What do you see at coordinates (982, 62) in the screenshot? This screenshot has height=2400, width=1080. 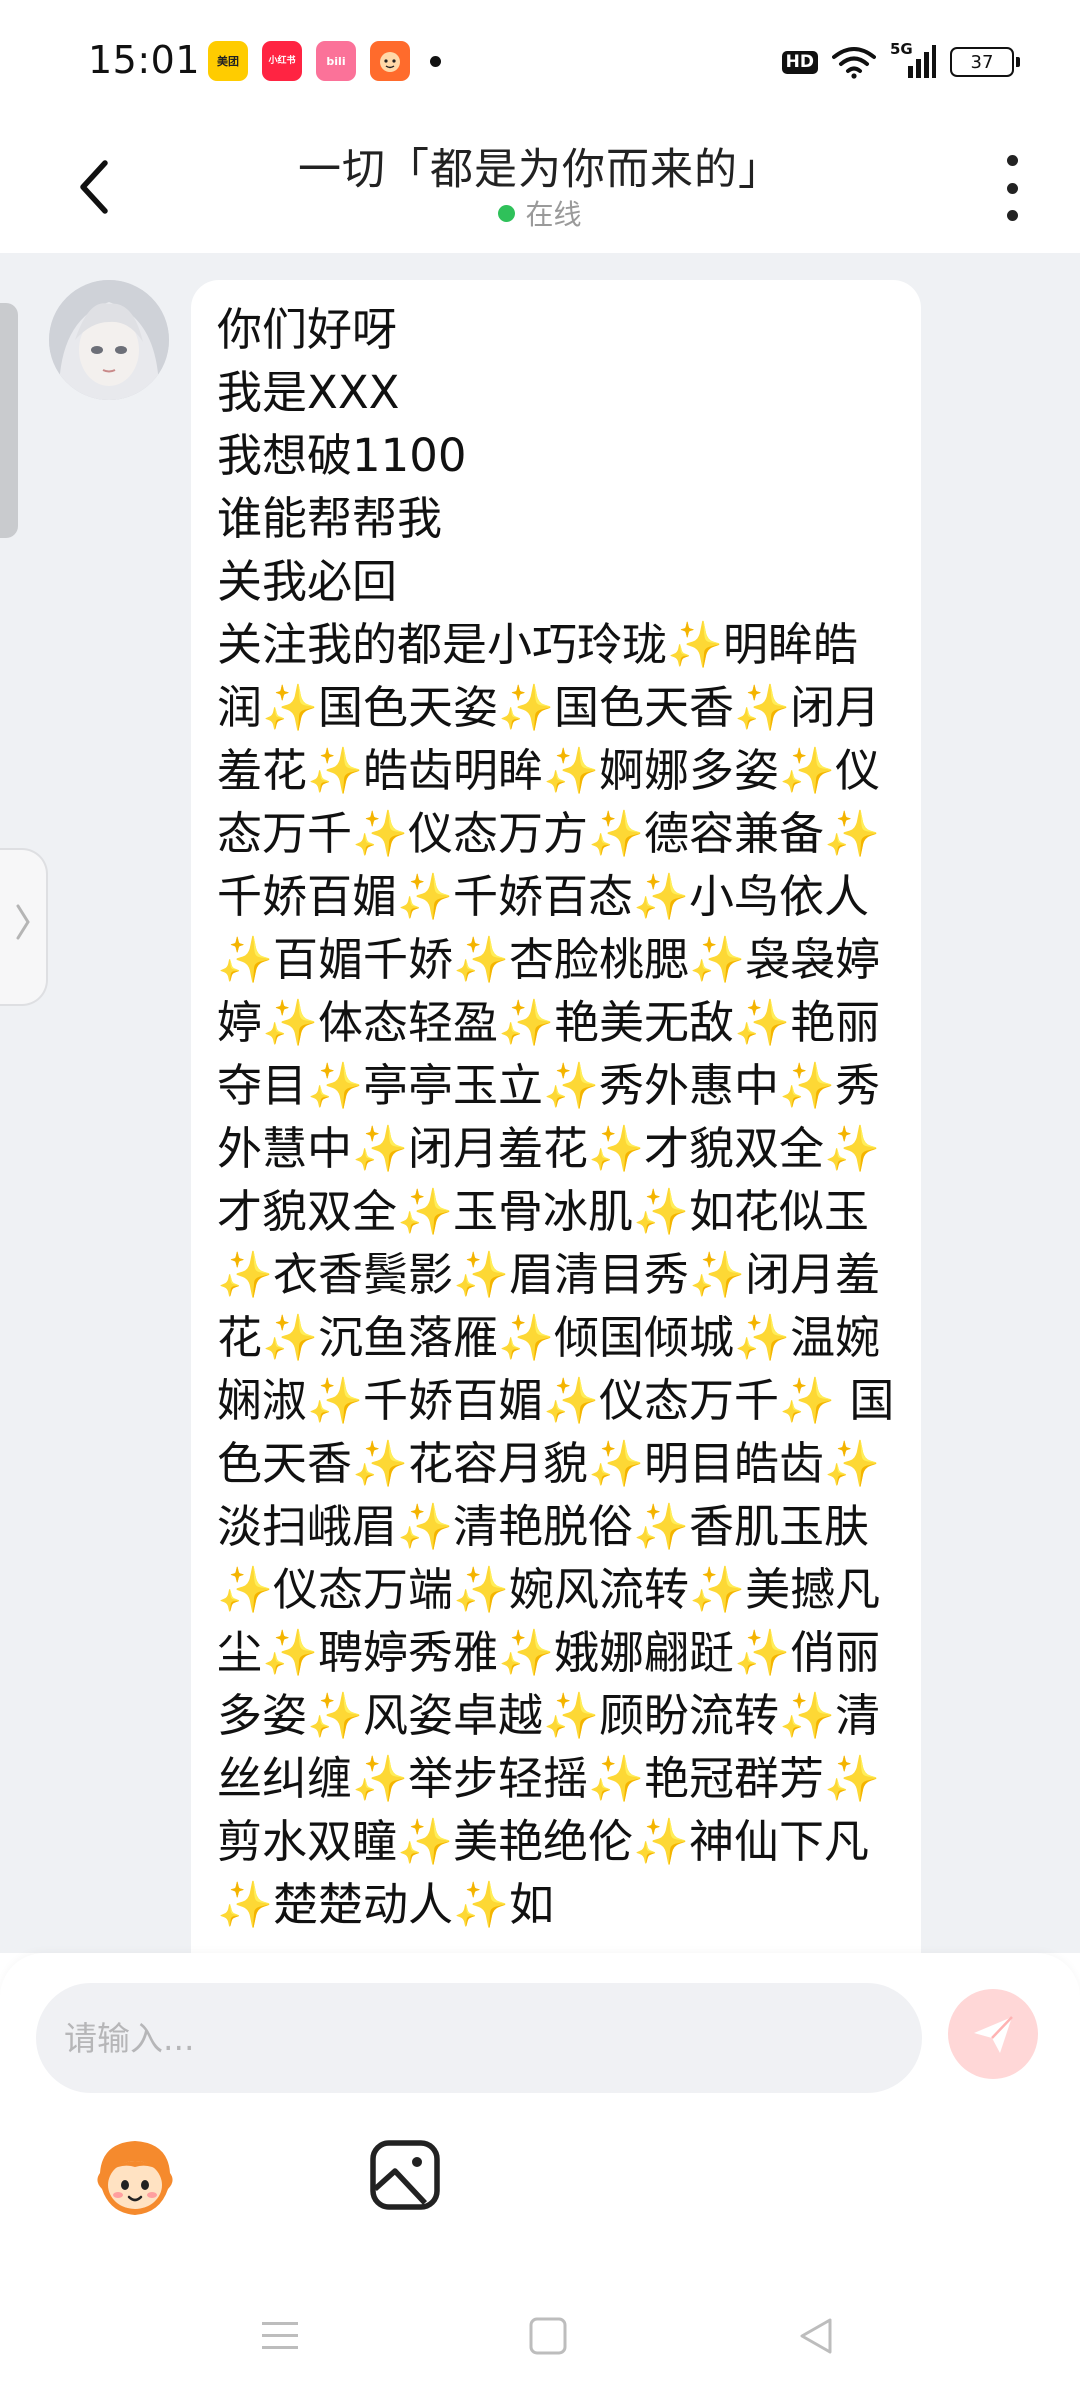 I see `battery-level: 37` at bounding box center [982, 62].